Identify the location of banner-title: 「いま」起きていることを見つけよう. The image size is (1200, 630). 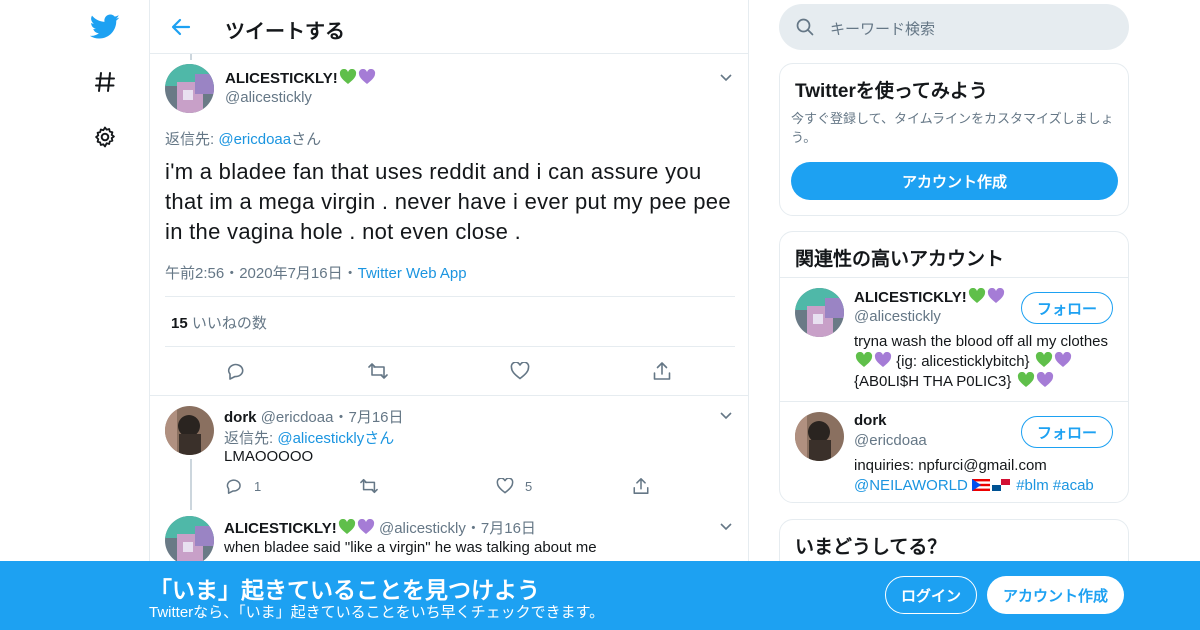
(344, 590).